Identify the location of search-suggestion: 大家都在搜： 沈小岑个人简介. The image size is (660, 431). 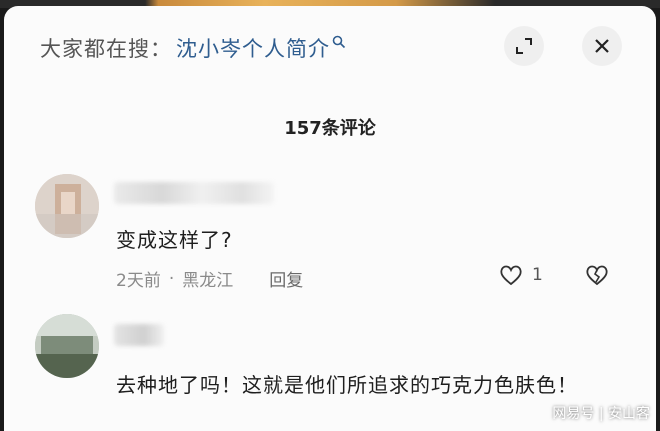
(193, 48).